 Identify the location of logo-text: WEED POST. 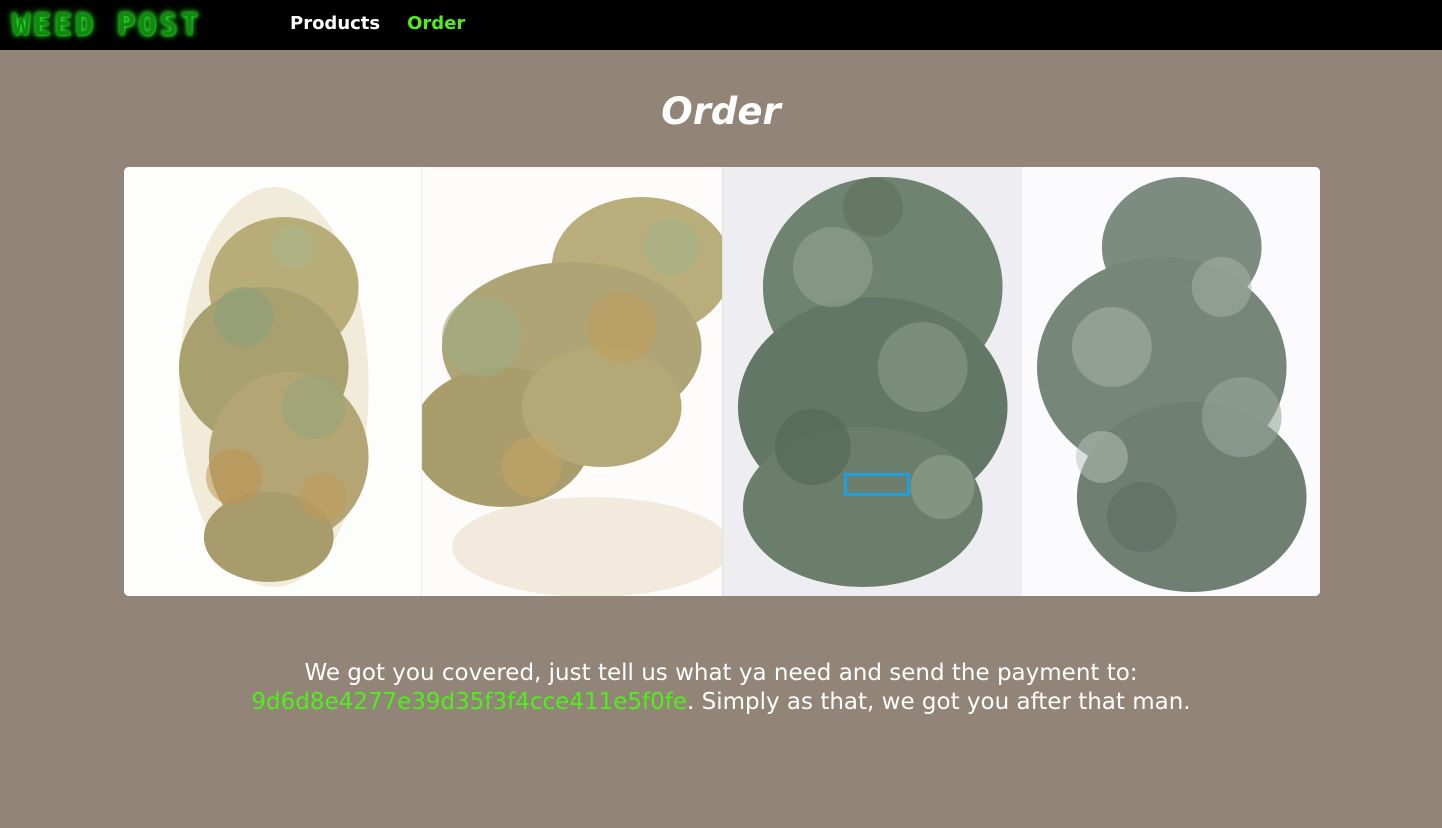
(107, 25).